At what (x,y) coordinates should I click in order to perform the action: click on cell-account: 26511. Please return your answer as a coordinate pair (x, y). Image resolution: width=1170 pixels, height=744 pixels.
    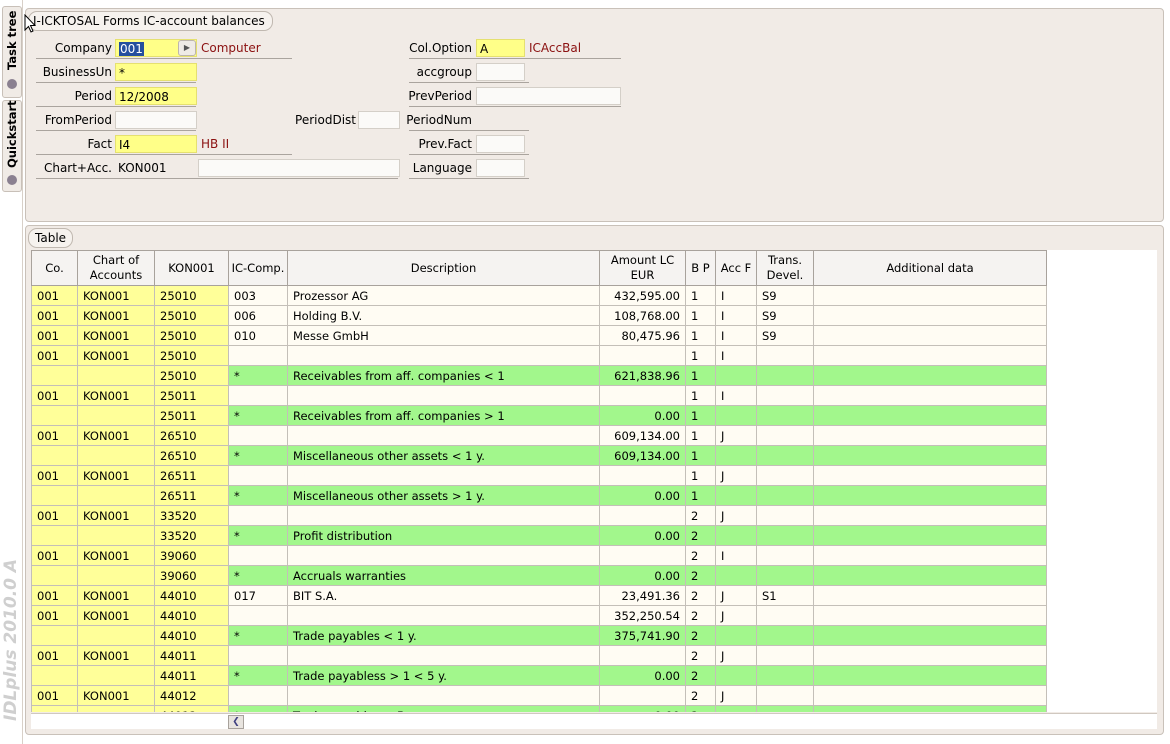
    Looking at the image, I should click on (191, 495).